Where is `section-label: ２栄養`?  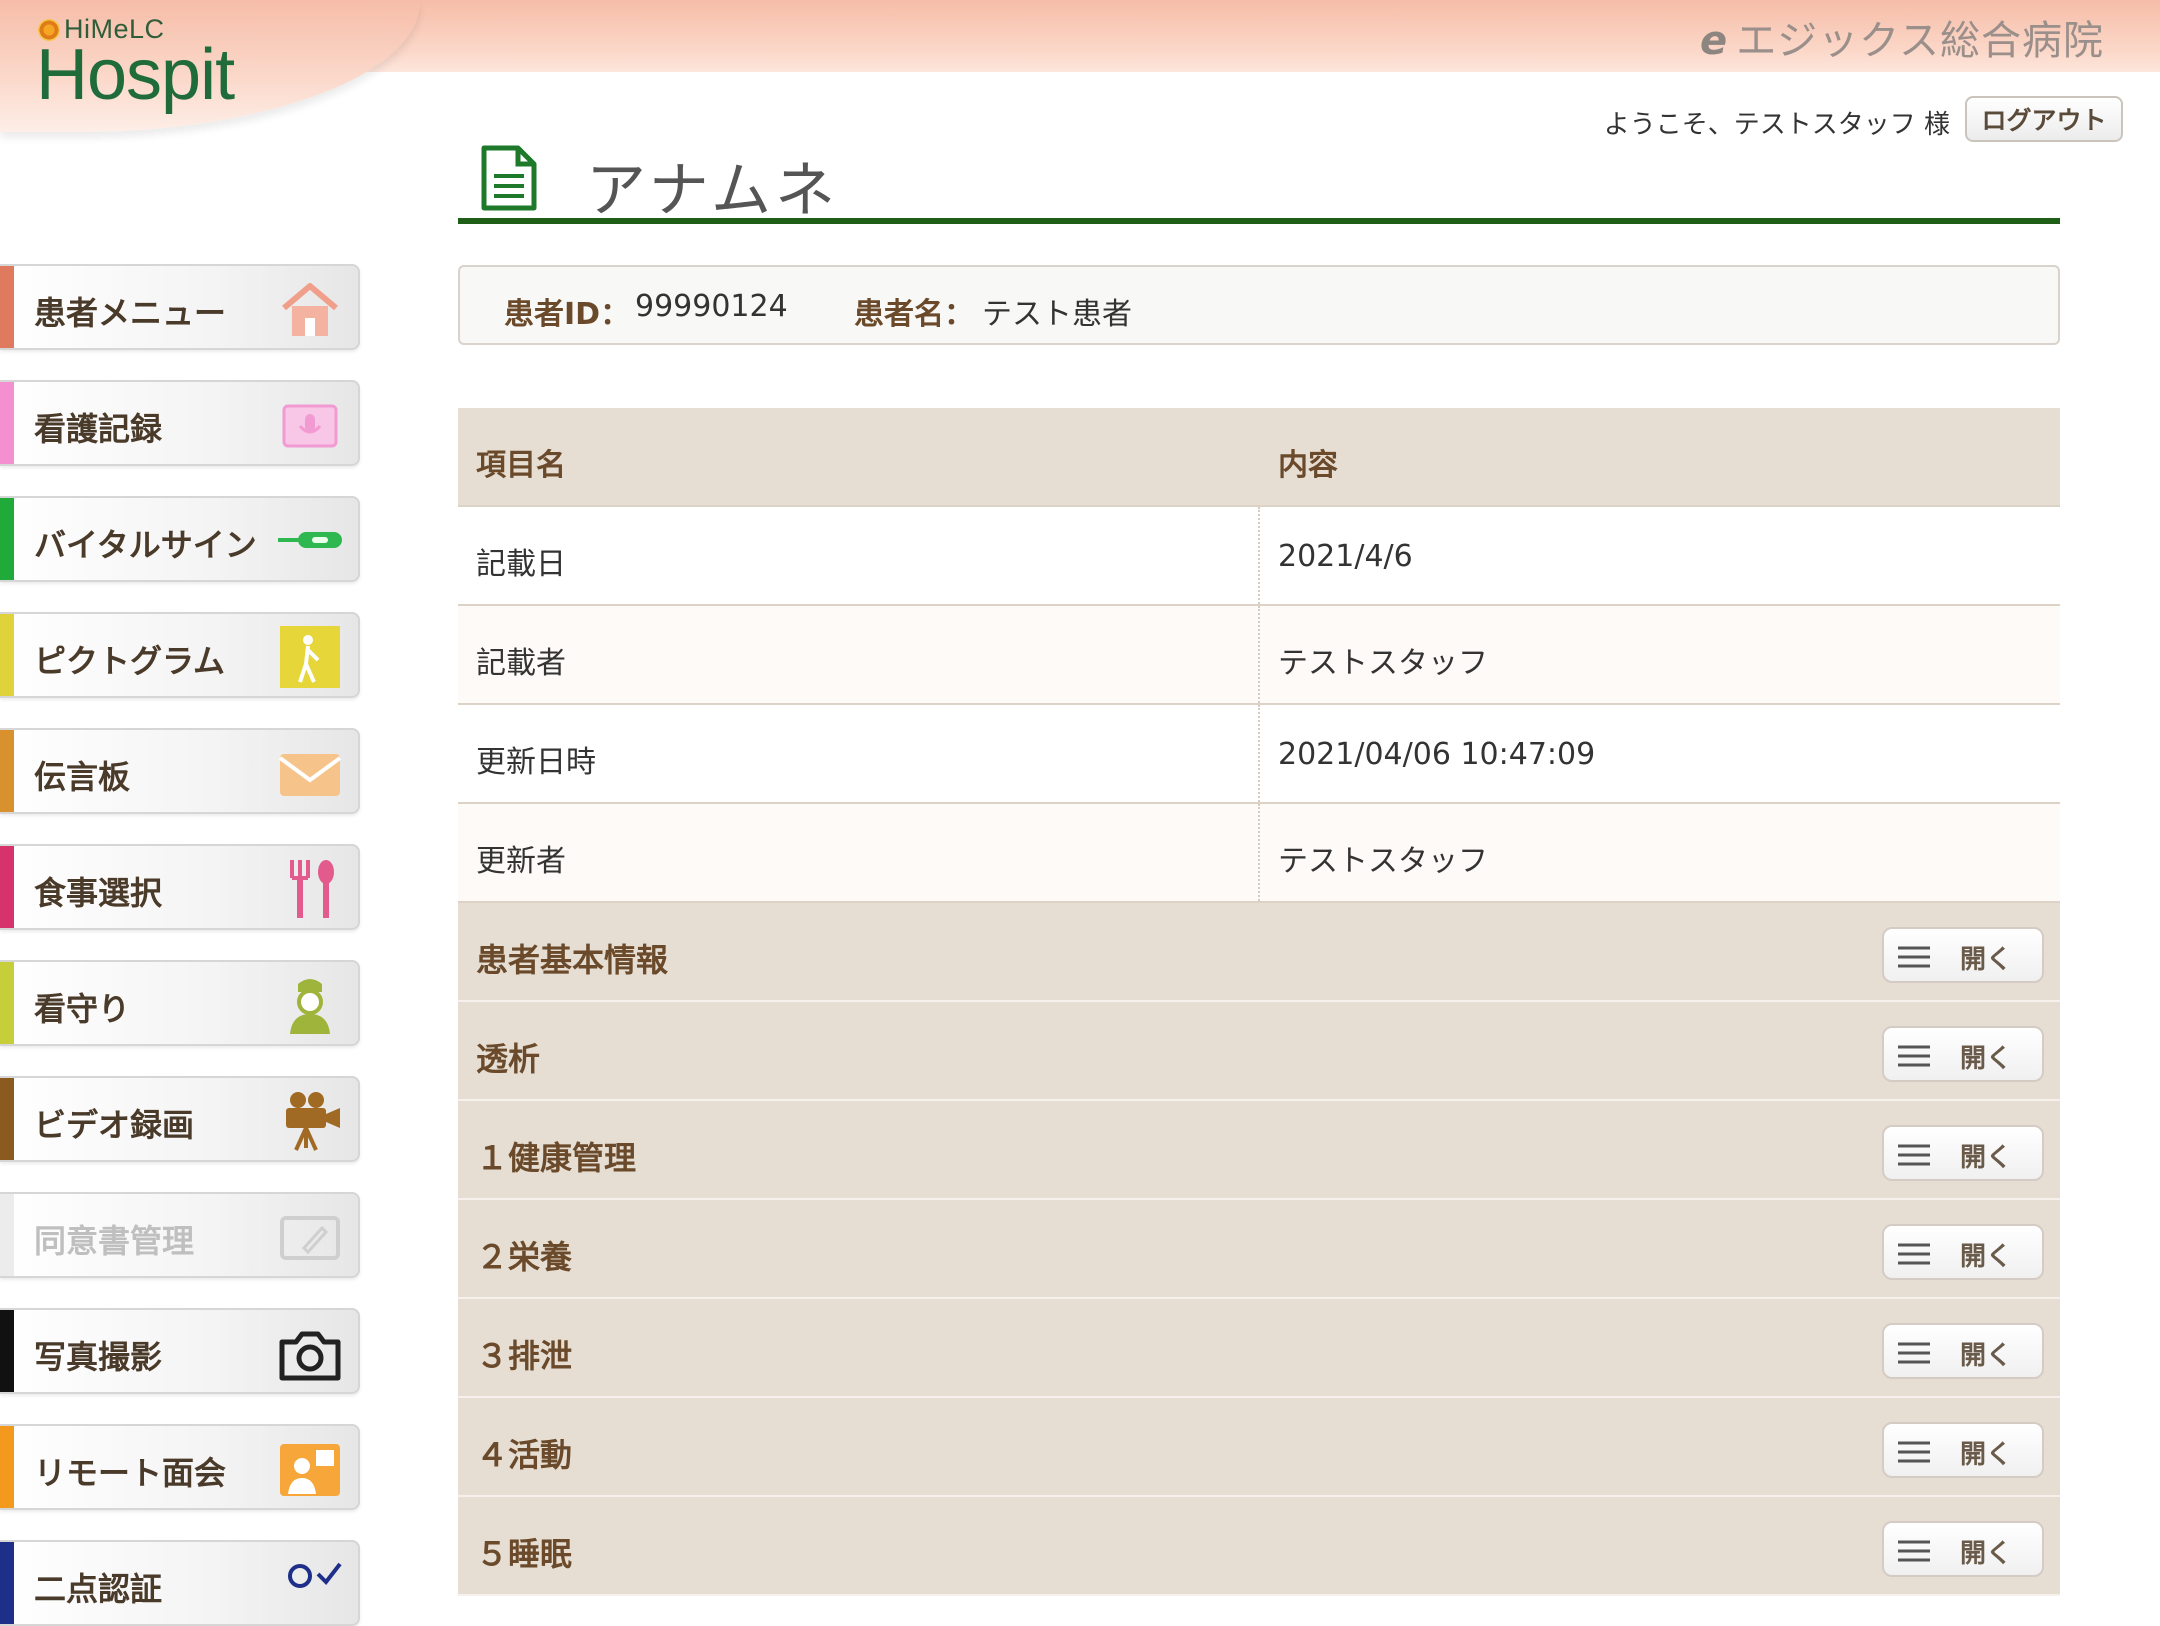
section-label: ２栄養 is located at coordinates (524, 1257).